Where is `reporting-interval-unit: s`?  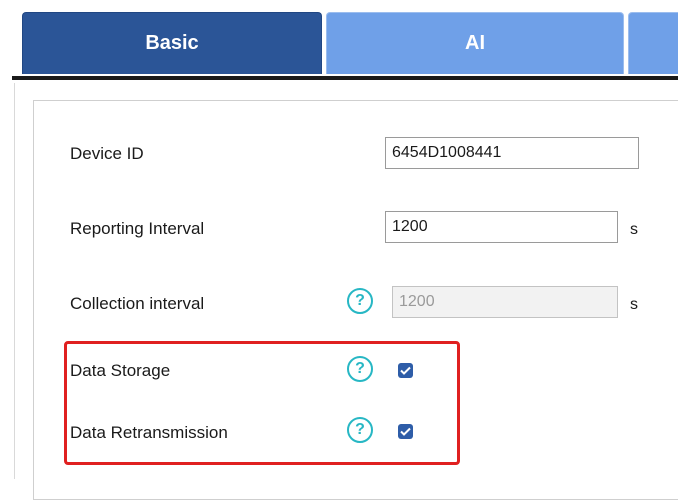 reporting-interval-unit: s is located at coordinates (634, 229).